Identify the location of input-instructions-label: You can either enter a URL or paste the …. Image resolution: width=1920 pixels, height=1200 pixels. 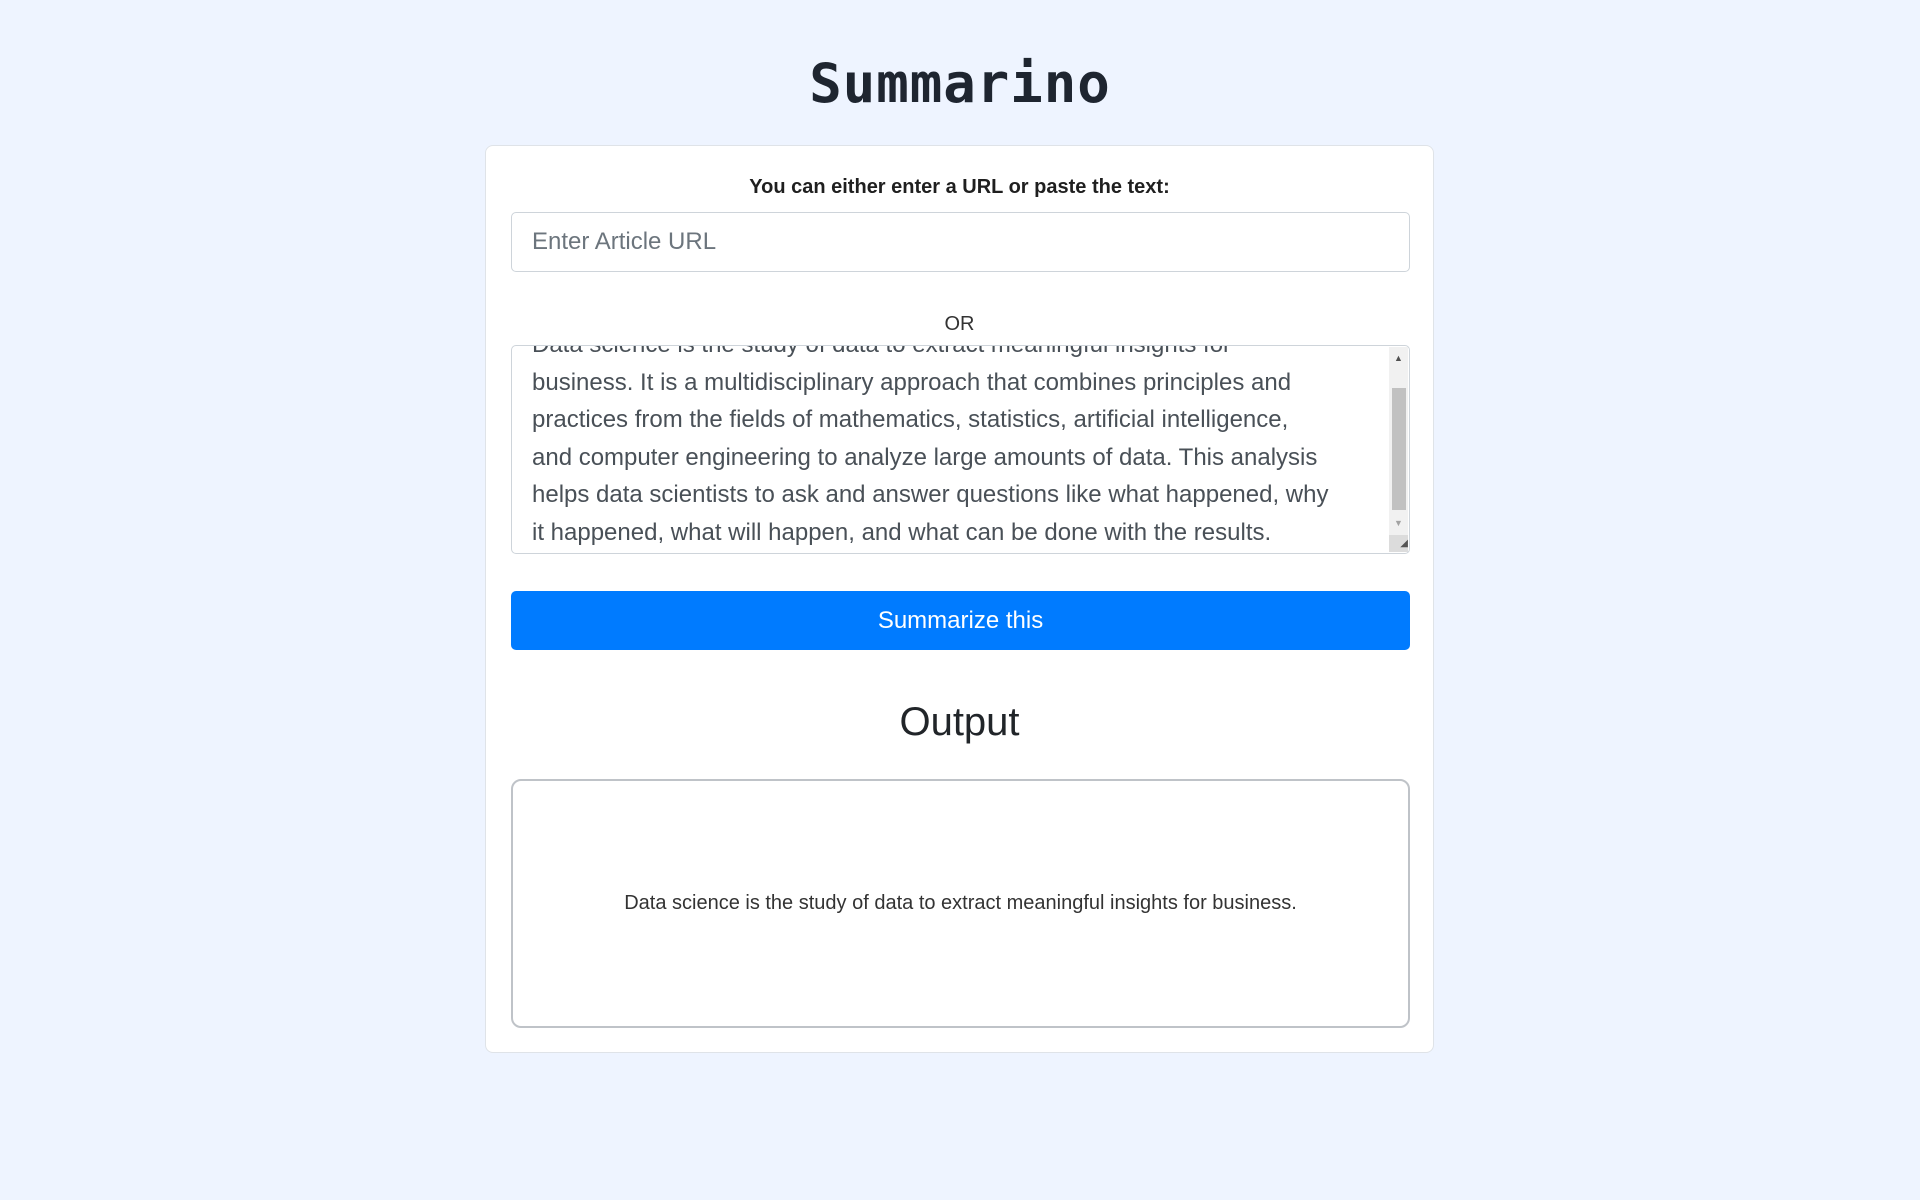
(959, 187).